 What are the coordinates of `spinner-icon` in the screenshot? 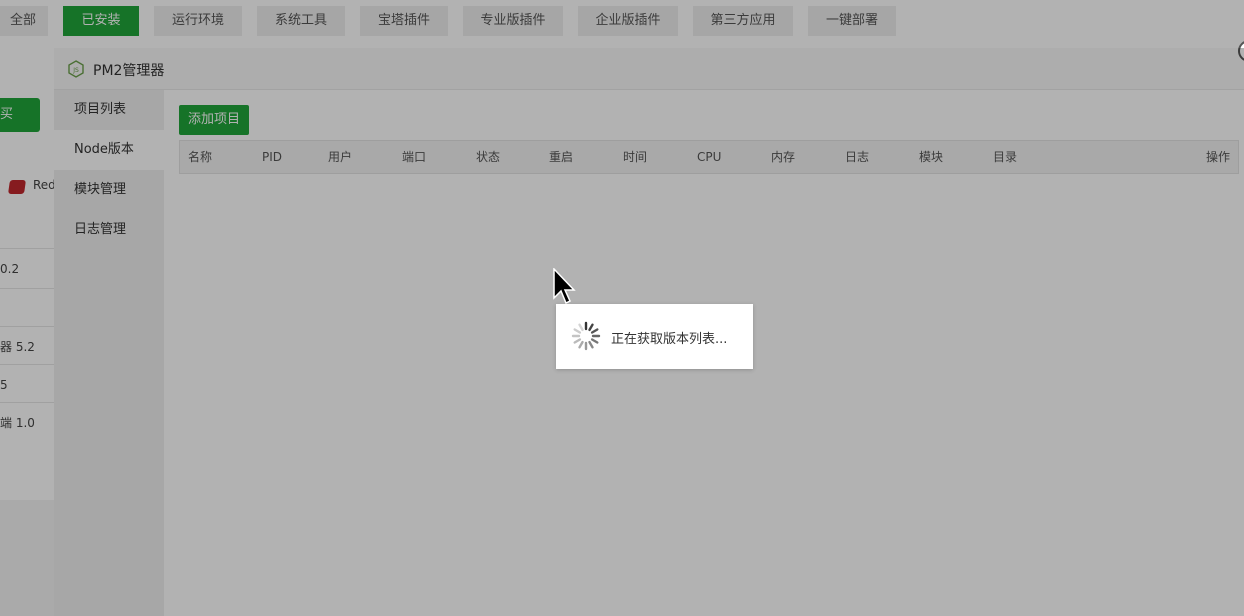 It's located at (586, 336).